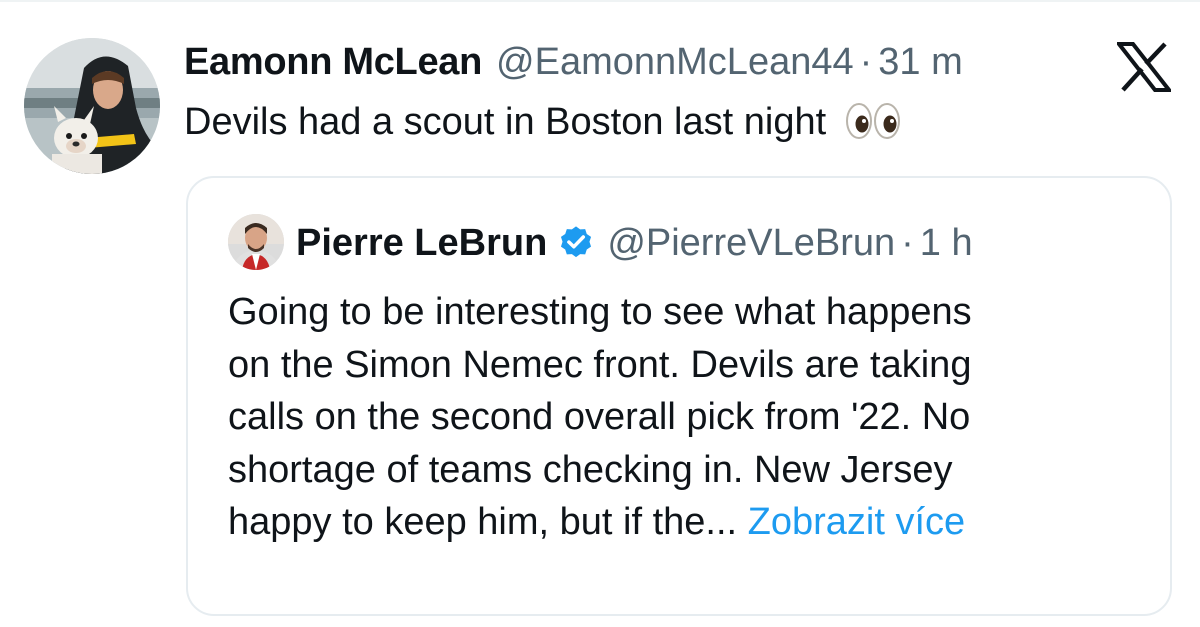 The image size is (1200, 627). Describe the element at coordinates (421, 243) in the screenshot. I see `quoted-author-name: Pierre LeBrun` at that location.